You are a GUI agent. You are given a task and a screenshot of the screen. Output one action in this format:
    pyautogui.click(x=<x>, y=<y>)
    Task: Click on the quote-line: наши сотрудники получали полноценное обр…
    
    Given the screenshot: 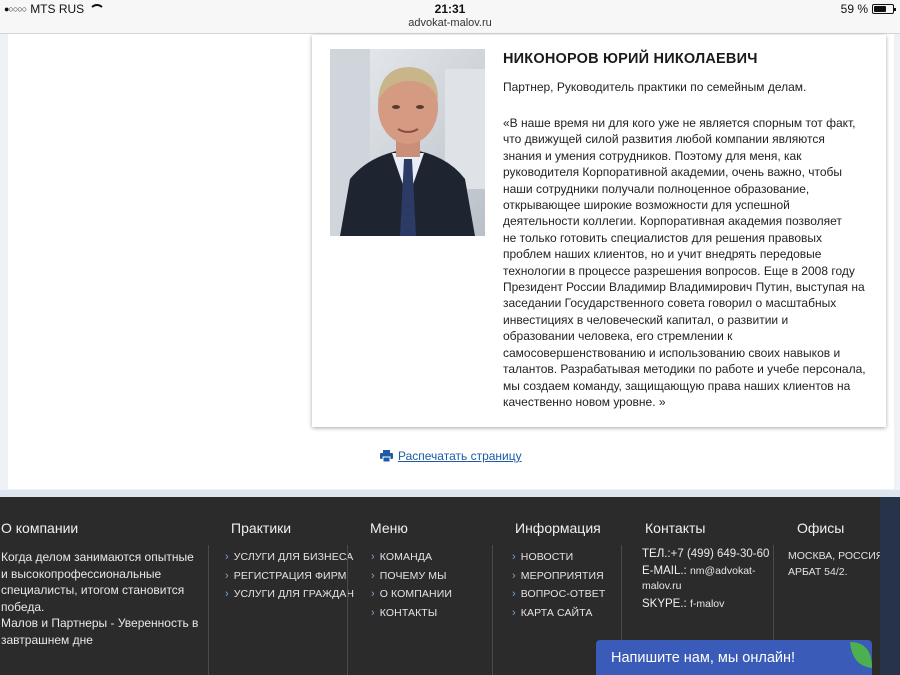 What is the action you would take?
    pyautogui.click(x=656, y=188)
    